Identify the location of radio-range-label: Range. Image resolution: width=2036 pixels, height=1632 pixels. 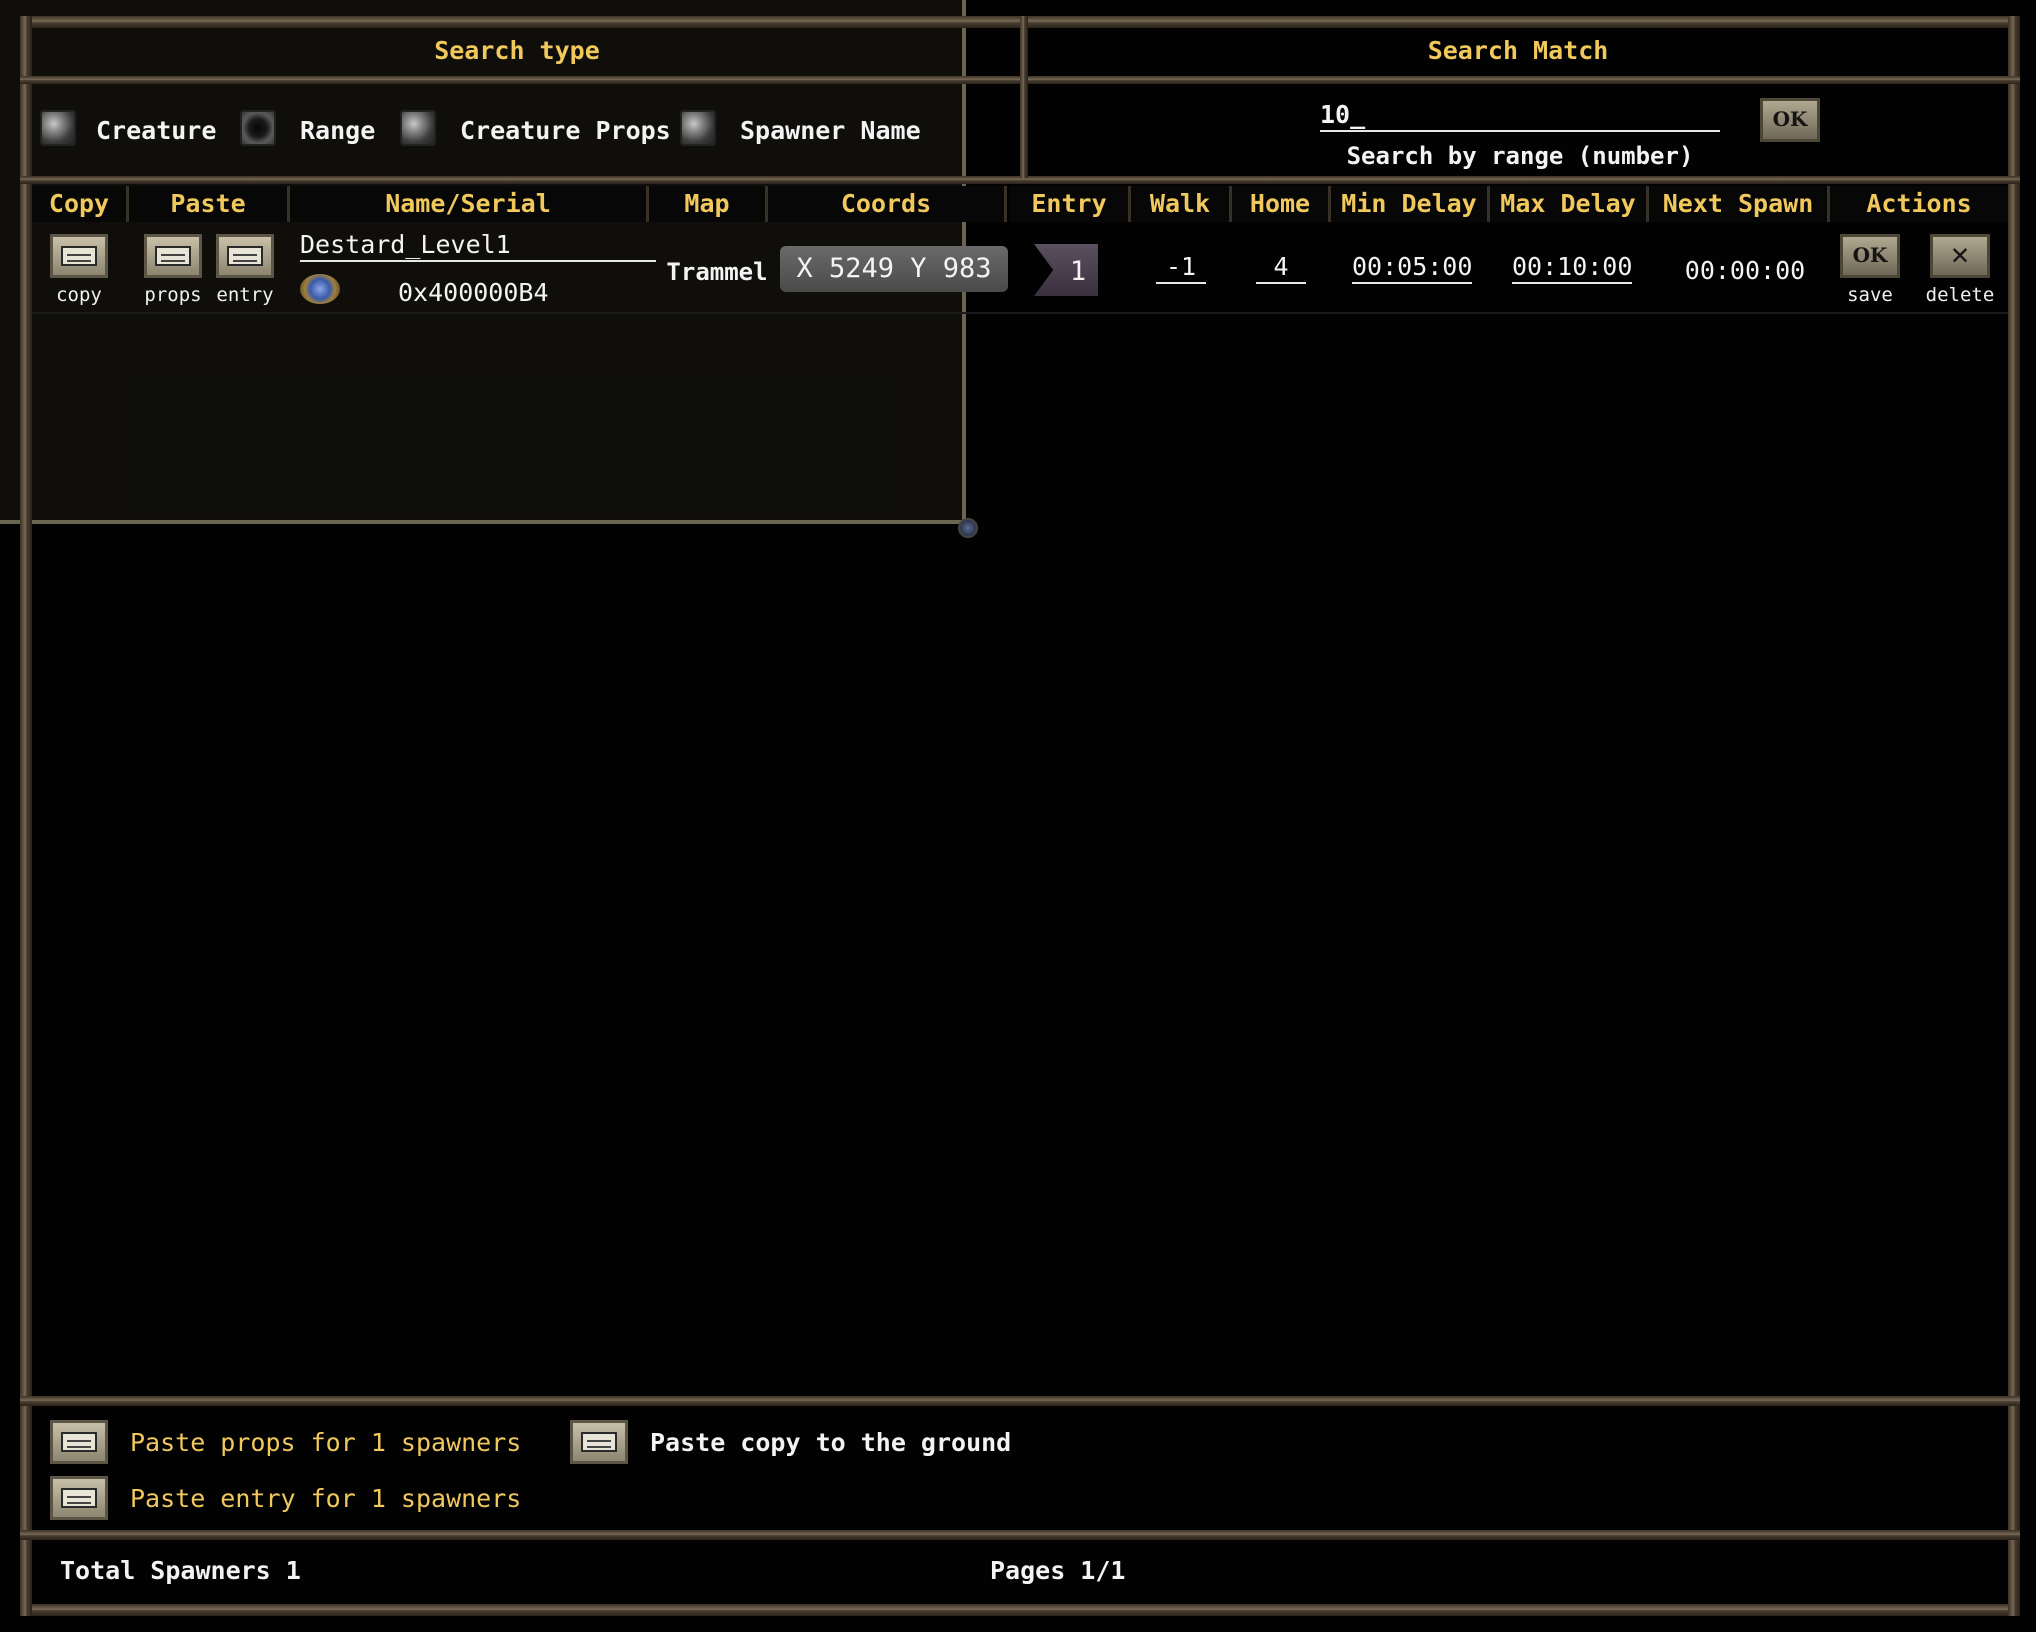
(338, 130).